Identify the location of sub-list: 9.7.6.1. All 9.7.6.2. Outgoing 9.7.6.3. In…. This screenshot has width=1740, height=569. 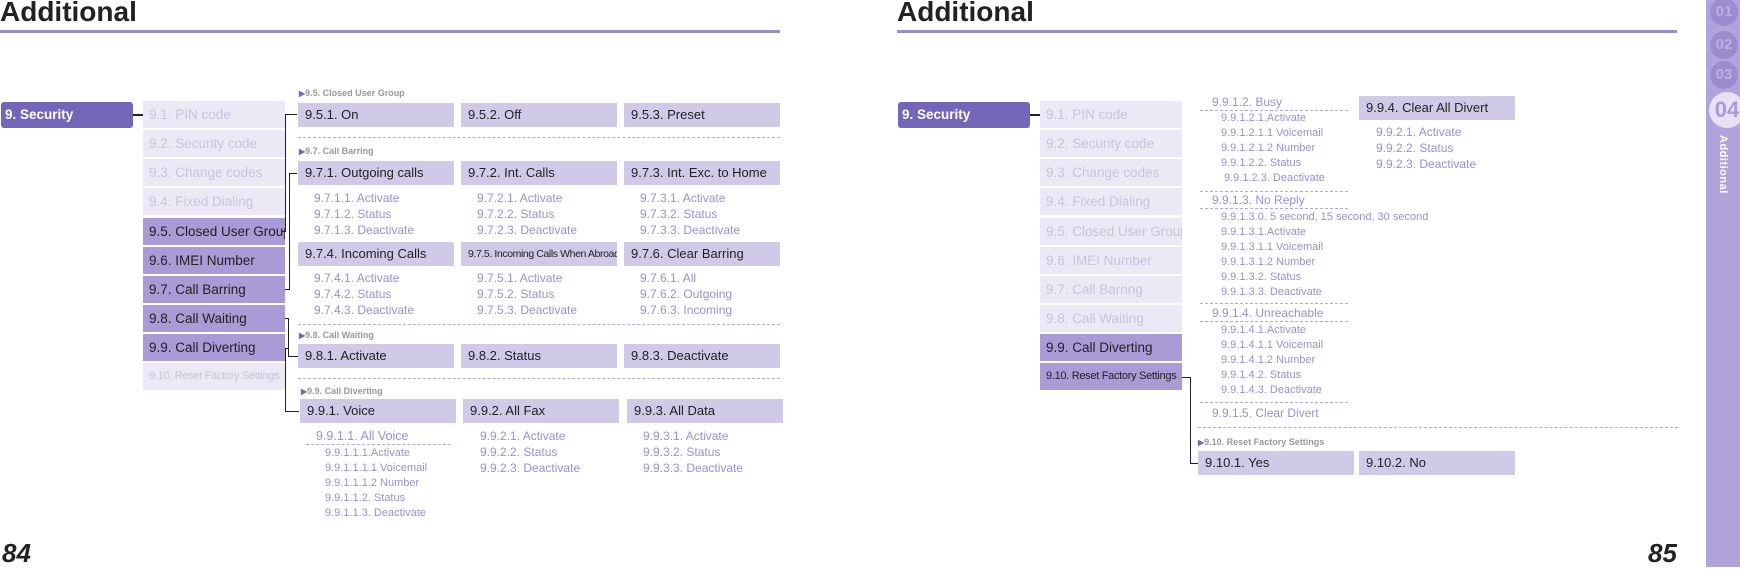
(686, 294).